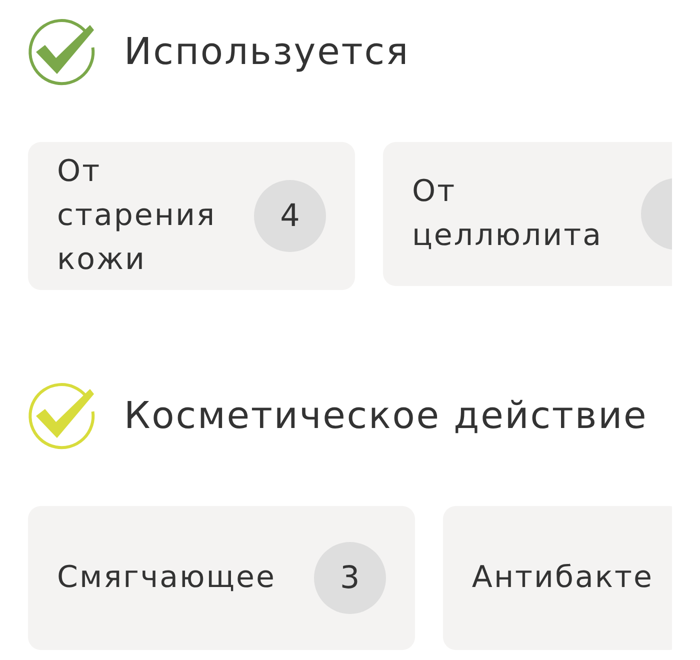 The image size is (700, 660). What do you see at coordinates (136, 216) in the screenshot?
I see `category-label: От старения кожи` at bounding box center [136, 216].